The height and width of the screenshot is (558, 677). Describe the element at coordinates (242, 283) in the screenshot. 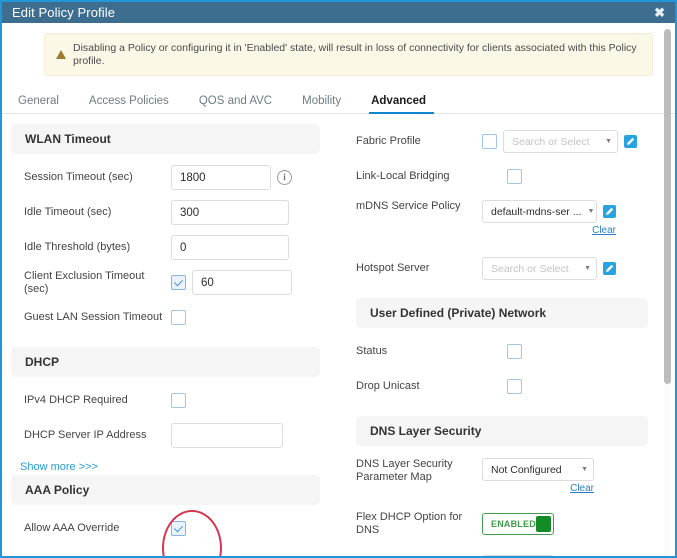

I see `client-exclusion-timeout-input: 60` at that location.